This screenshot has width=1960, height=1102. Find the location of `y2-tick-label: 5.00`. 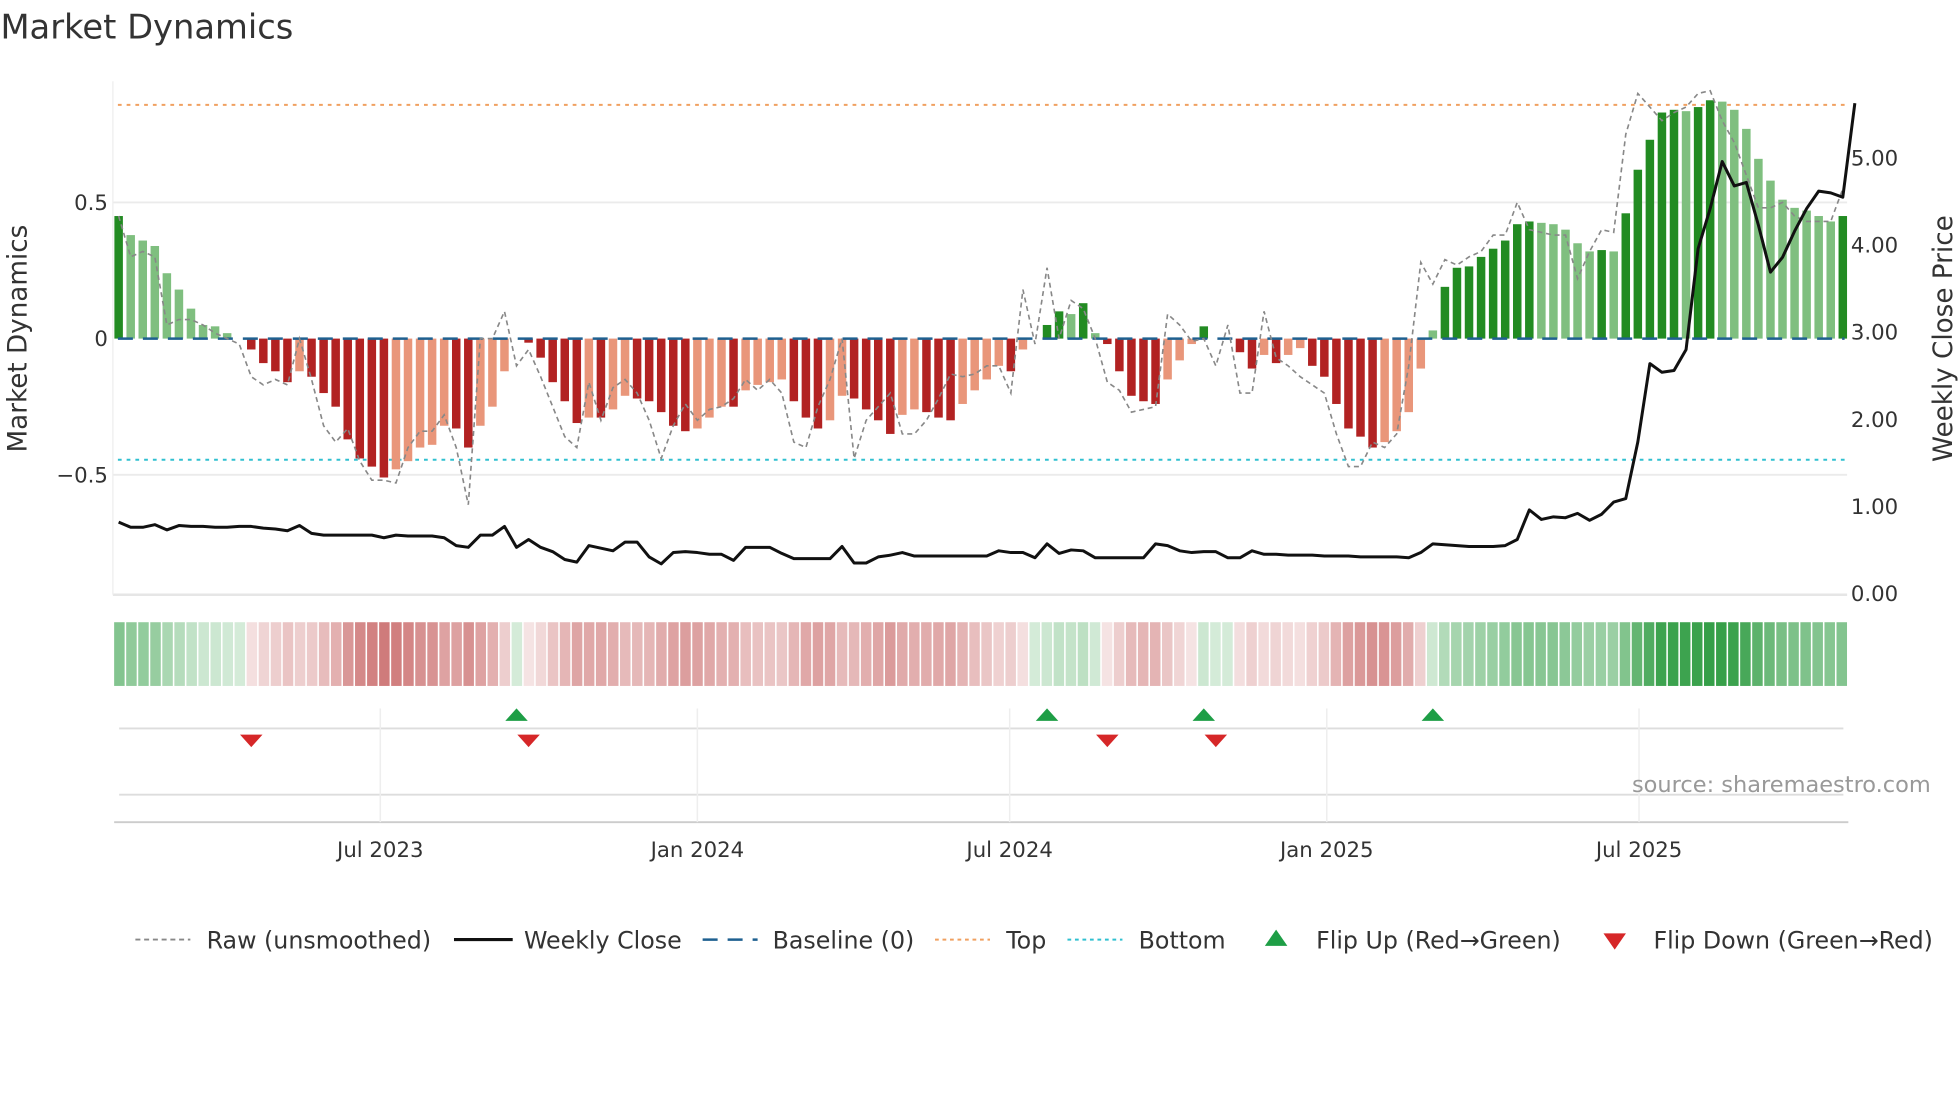

y2-tick-label: 5.00 is located at coordinates (1874, 159).